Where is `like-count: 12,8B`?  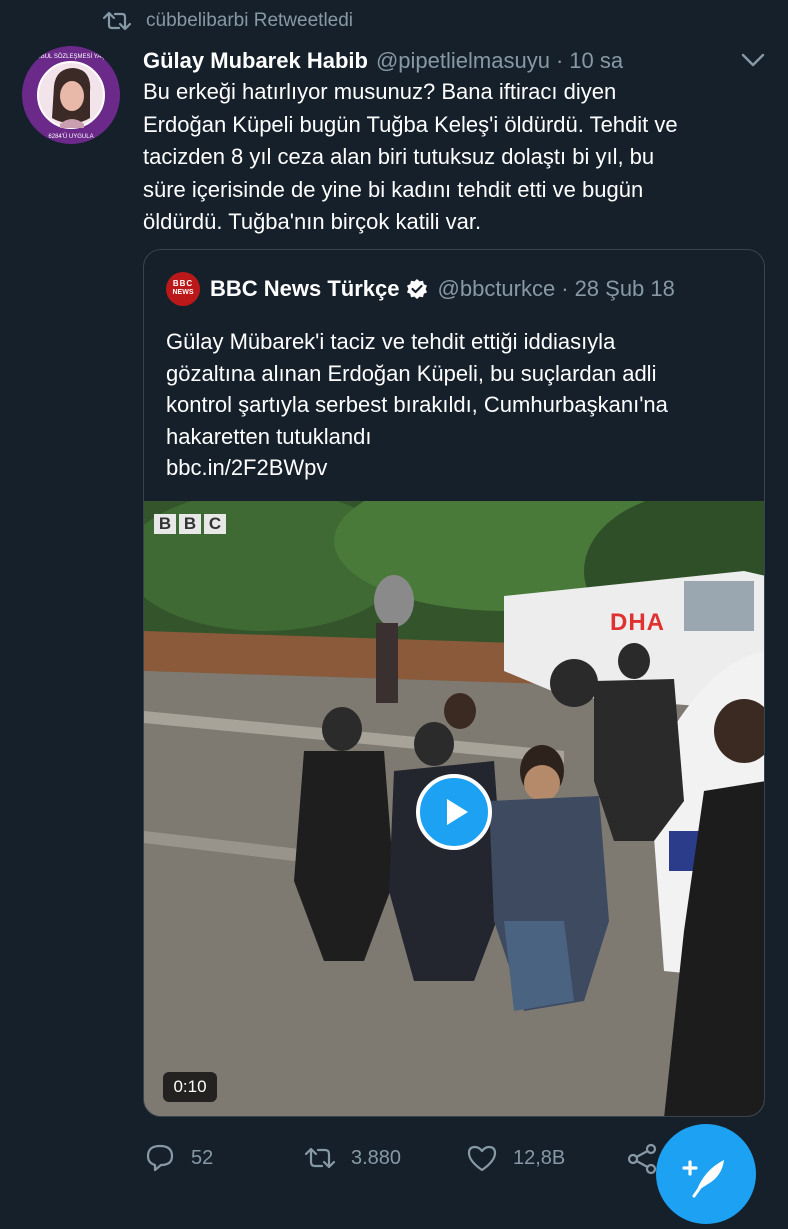
like-count: 12,8B is located at coordinates (539, 1157).